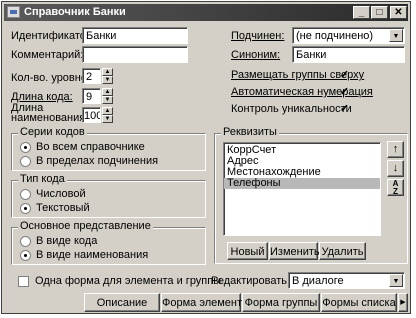  Describe the element at coordinates (206, 12) in the screenshot. I see `title-bar: Справочник Банки _ □ ✕` at that location.